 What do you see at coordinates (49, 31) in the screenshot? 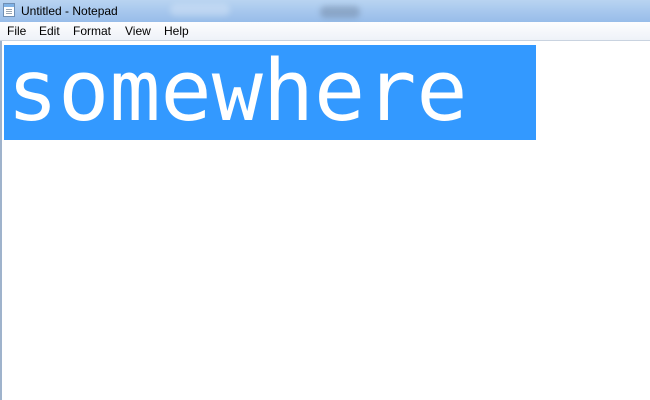
I see `menu-edit: Edit` at bounding box center [49, 31].